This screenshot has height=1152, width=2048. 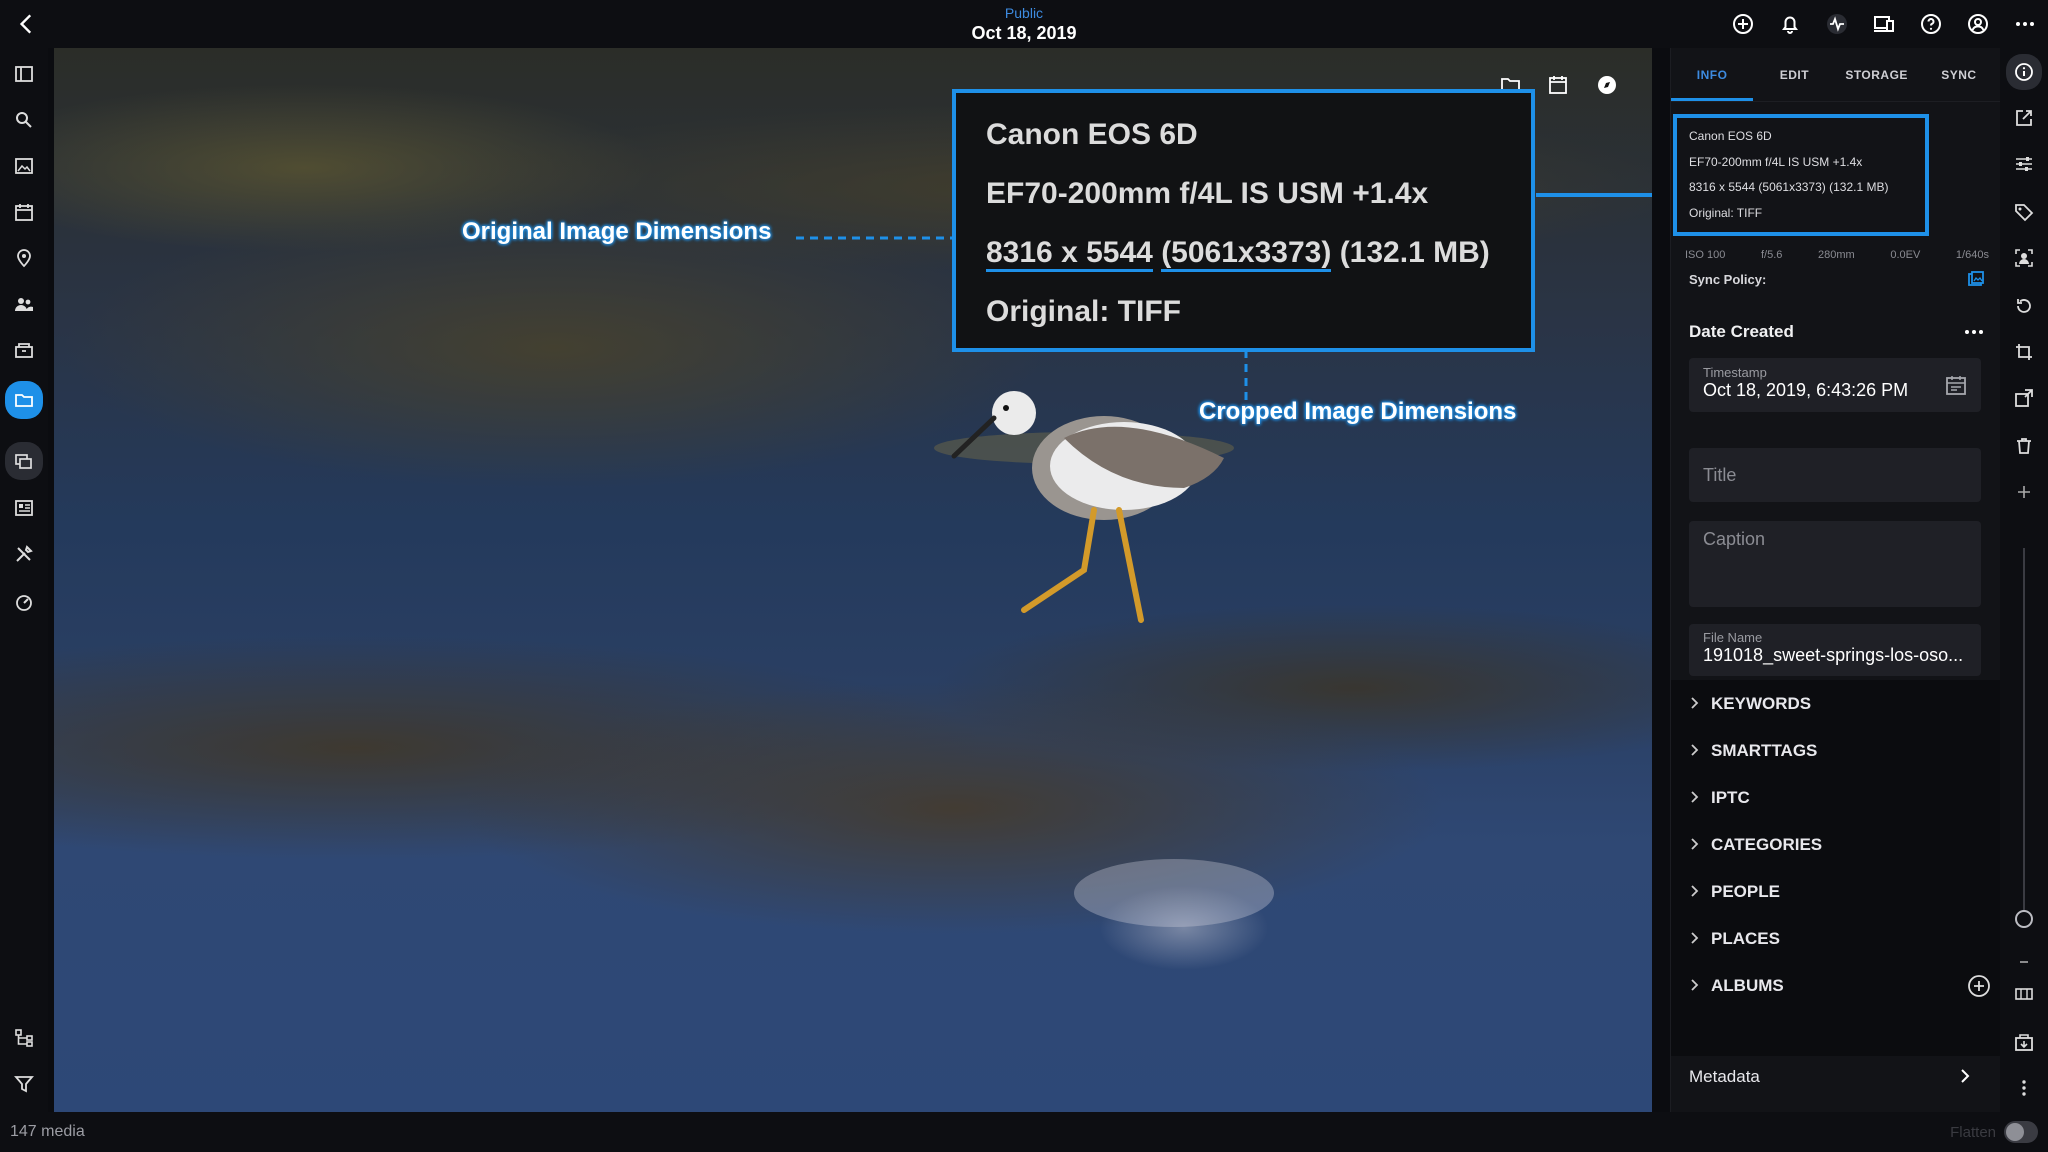 I want to click on exif-dimensions: 8316 x 5544 (5061x3373) (132.1 MB), so click(x=1789, y=187).